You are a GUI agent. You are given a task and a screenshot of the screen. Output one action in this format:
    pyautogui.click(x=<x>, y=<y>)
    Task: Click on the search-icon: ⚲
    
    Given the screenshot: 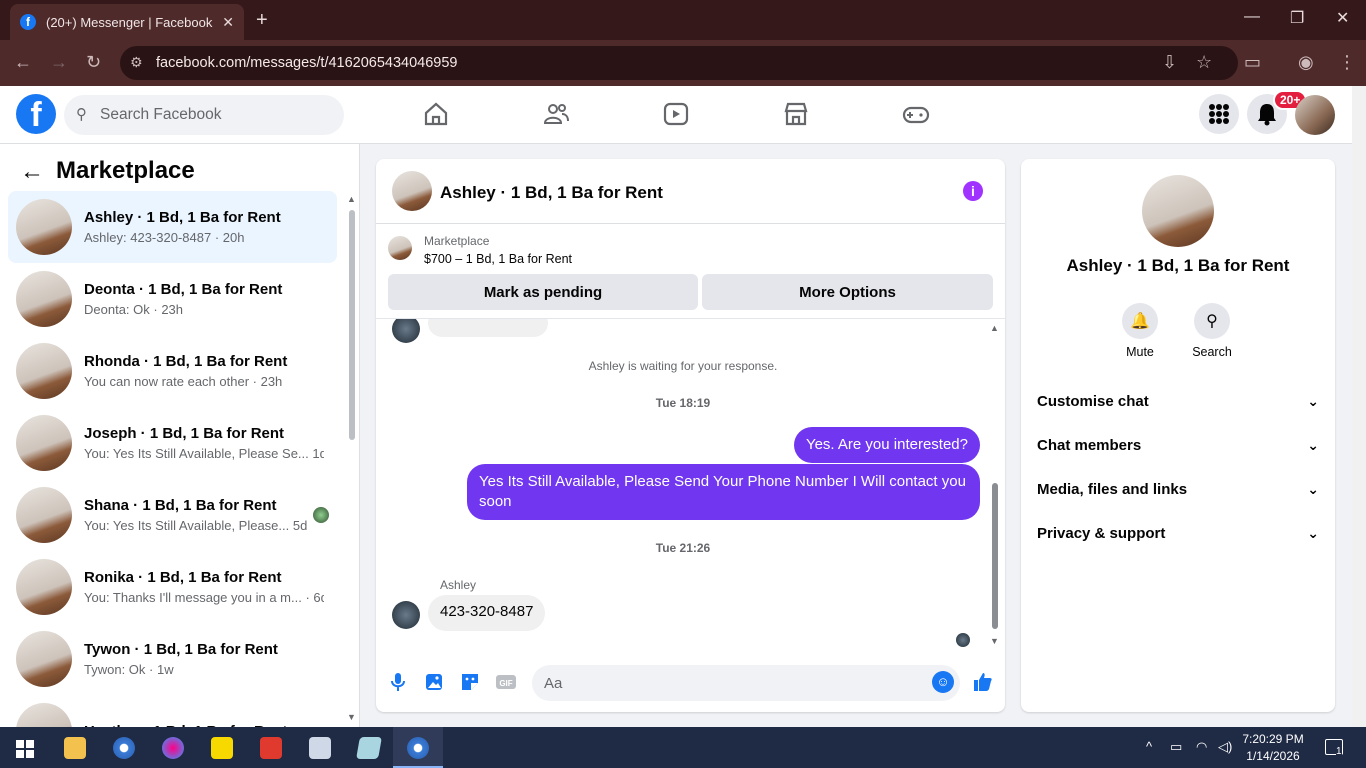 What is the action you would take?
    pyautogui.click(x=1212, y=321)
    